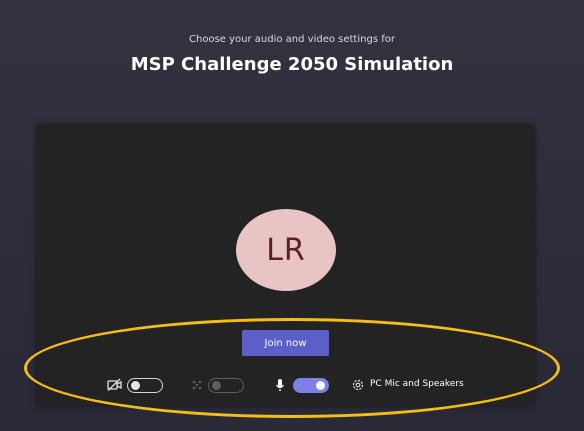 The width and height of the screenshot is (584, 431). What do you see at coordinates (135, 385) in the screenshot?
I see `camera-toggle-knob` at bounding box center [135, 385].